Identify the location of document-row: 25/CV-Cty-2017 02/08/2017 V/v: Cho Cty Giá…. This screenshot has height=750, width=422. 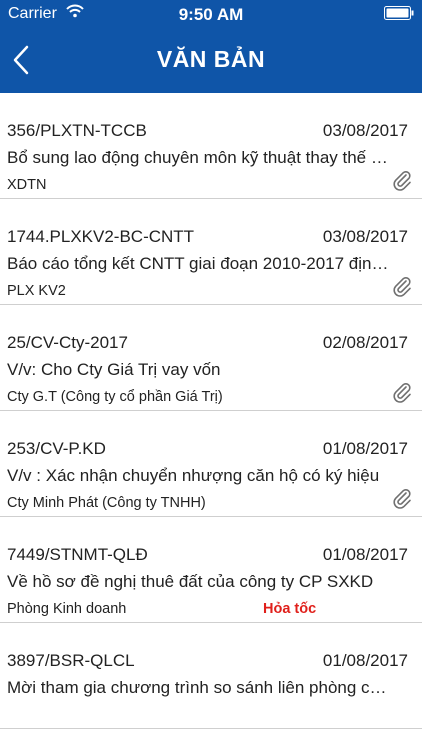
(211, 358).